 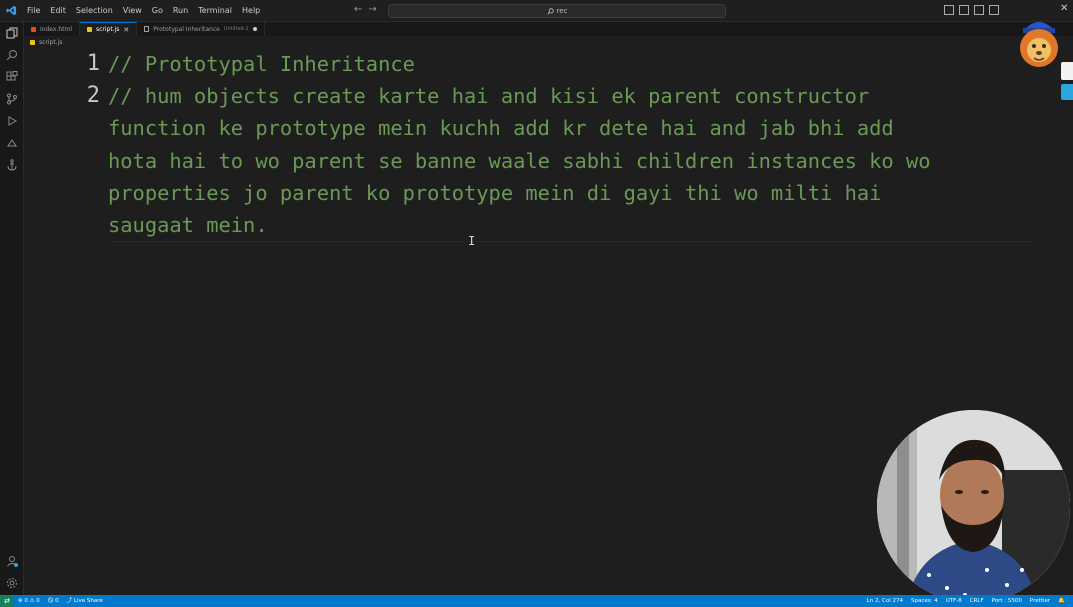 What do you see at coordinates (251, 11) in the screenshot?
I see `menu-help: Help` at bounding box center [251, 11].